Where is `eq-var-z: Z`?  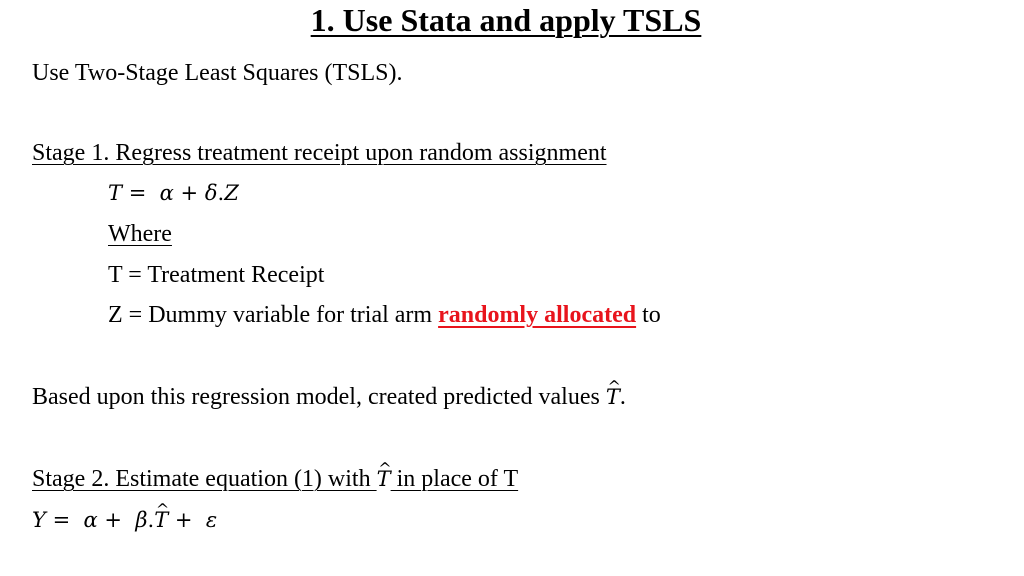 eq-var-z: Z is located at coordinates (231, 193).